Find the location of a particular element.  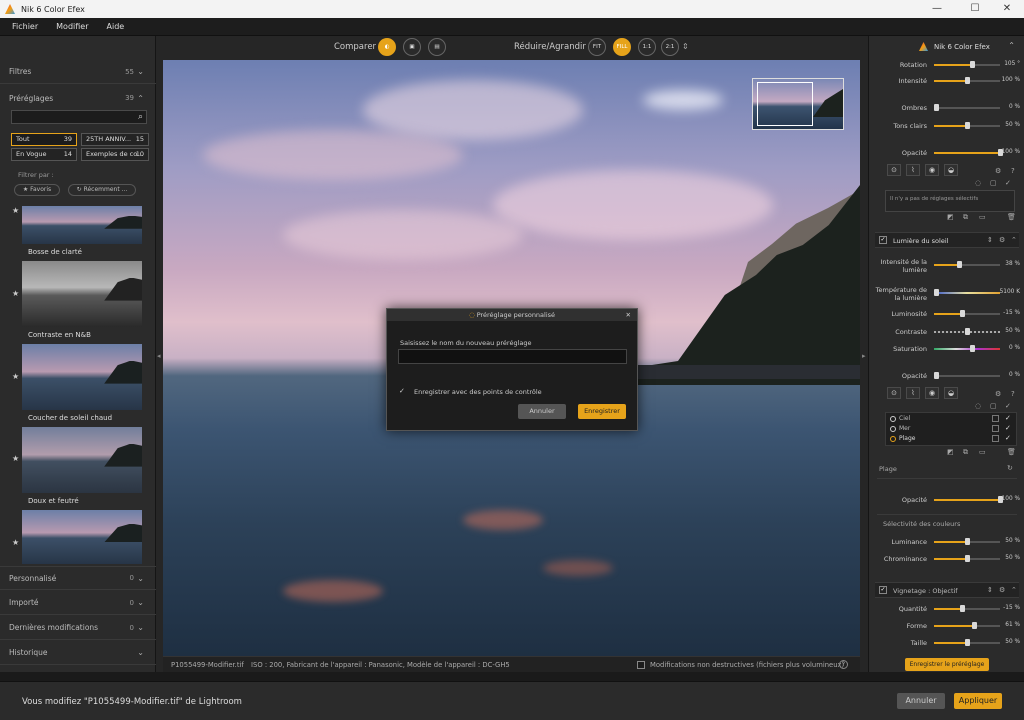

preglages-section: Préréglages 39 ⌃ is located at coordinates (78, 98).